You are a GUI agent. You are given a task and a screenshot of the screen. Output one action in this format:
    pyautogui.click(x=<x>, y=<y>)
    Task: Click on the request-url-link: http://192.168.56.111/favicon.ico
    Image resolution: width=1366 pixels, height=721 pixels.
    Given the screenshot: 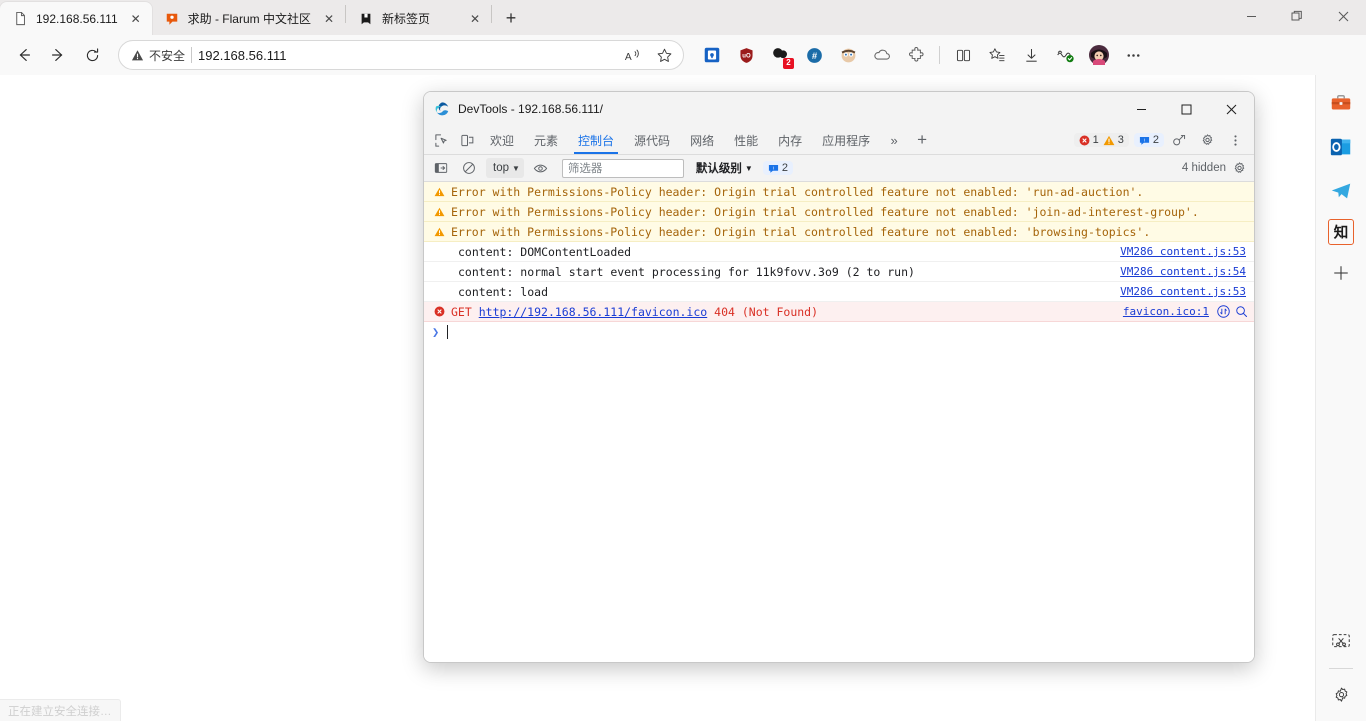 What is the action you would take?
    pyautogui.click(x=593, y=312)
    